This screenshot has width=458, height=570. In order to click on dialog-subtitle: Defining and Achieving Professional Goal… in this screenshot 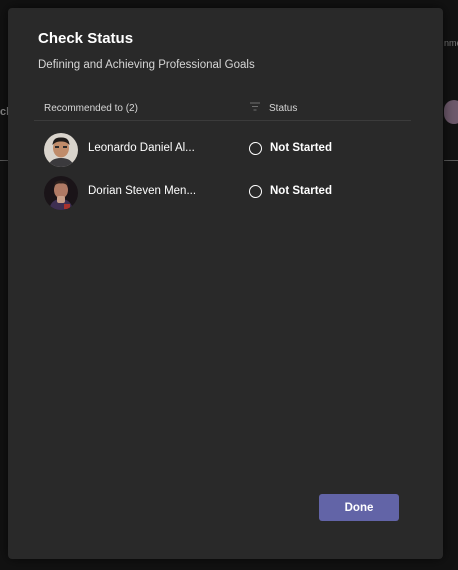, I will do `click(146, 65)`.